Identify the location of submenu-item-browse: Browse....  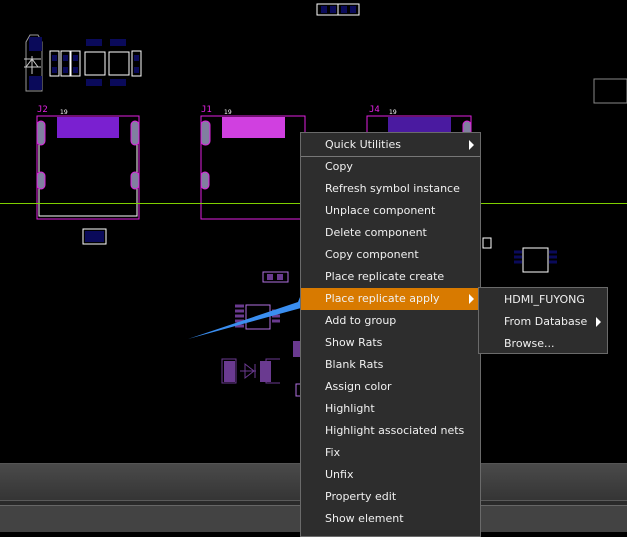
(543, 344).